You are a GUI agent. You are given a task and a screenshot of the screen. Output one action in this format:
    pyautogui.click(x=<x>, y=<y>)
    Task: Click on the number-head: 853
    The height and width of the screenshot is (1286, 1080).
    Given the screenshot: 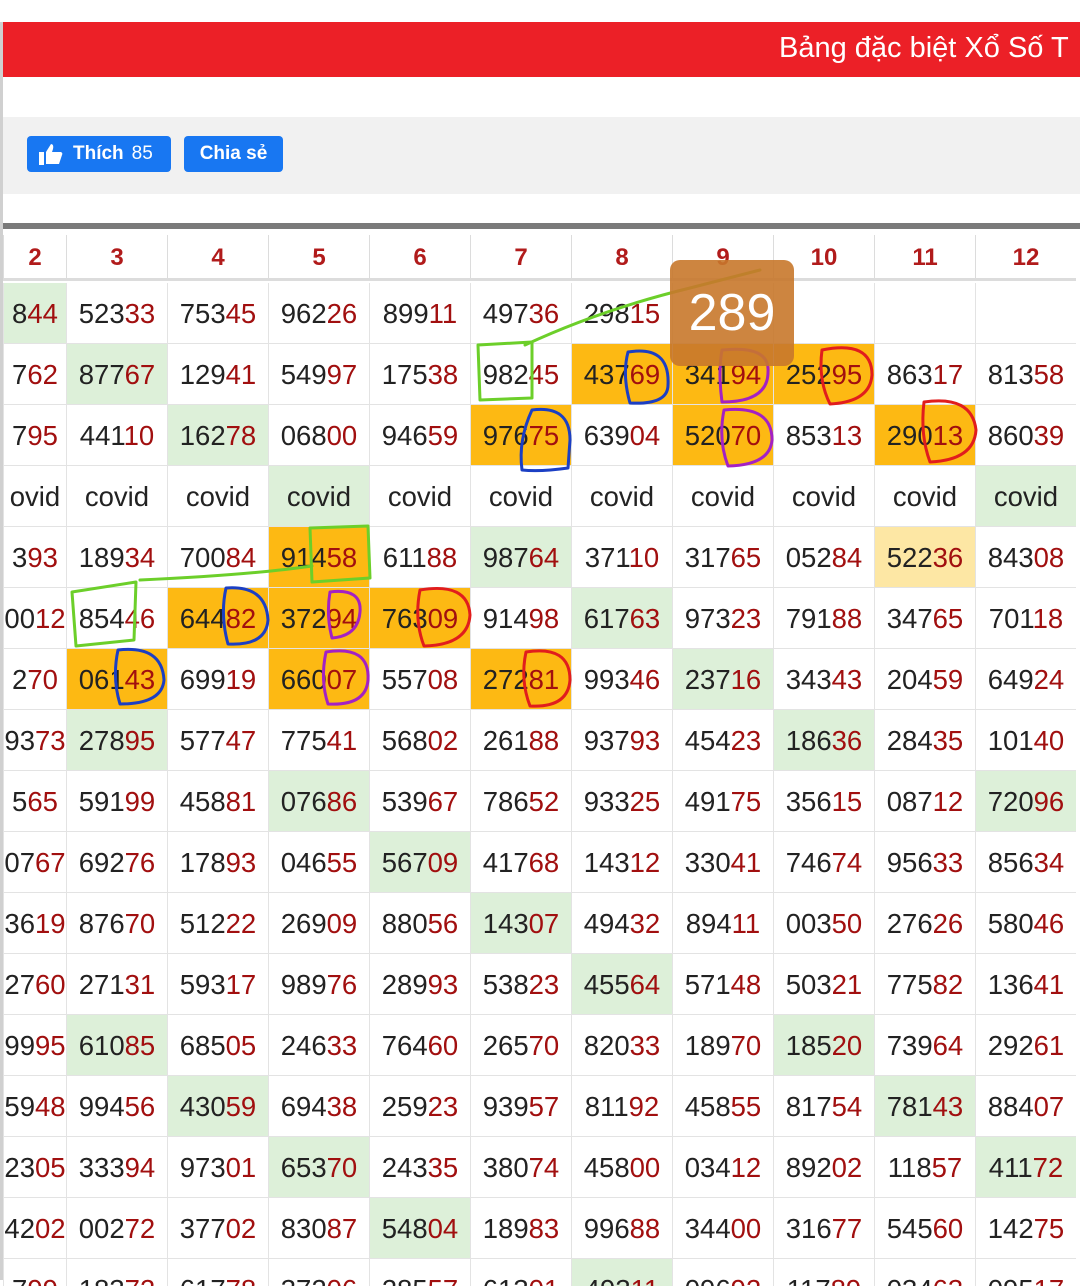 What is the action you would take?
    pyautogui.click(x=808, y=435)
    